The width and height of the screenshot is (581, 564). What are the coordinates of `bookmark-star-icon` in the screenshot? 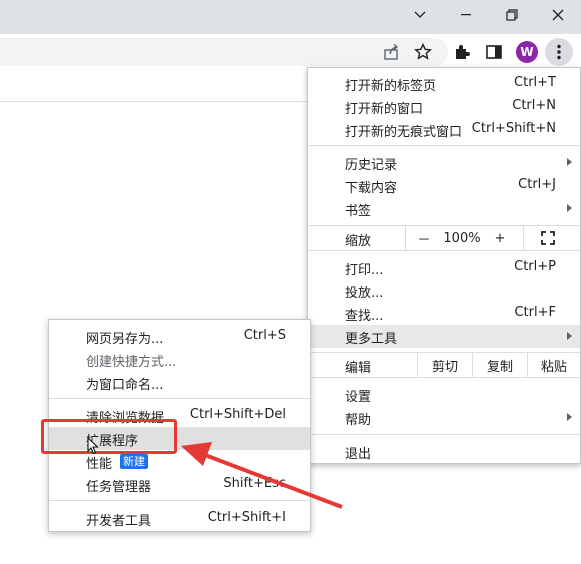 It's located at (423, 52).